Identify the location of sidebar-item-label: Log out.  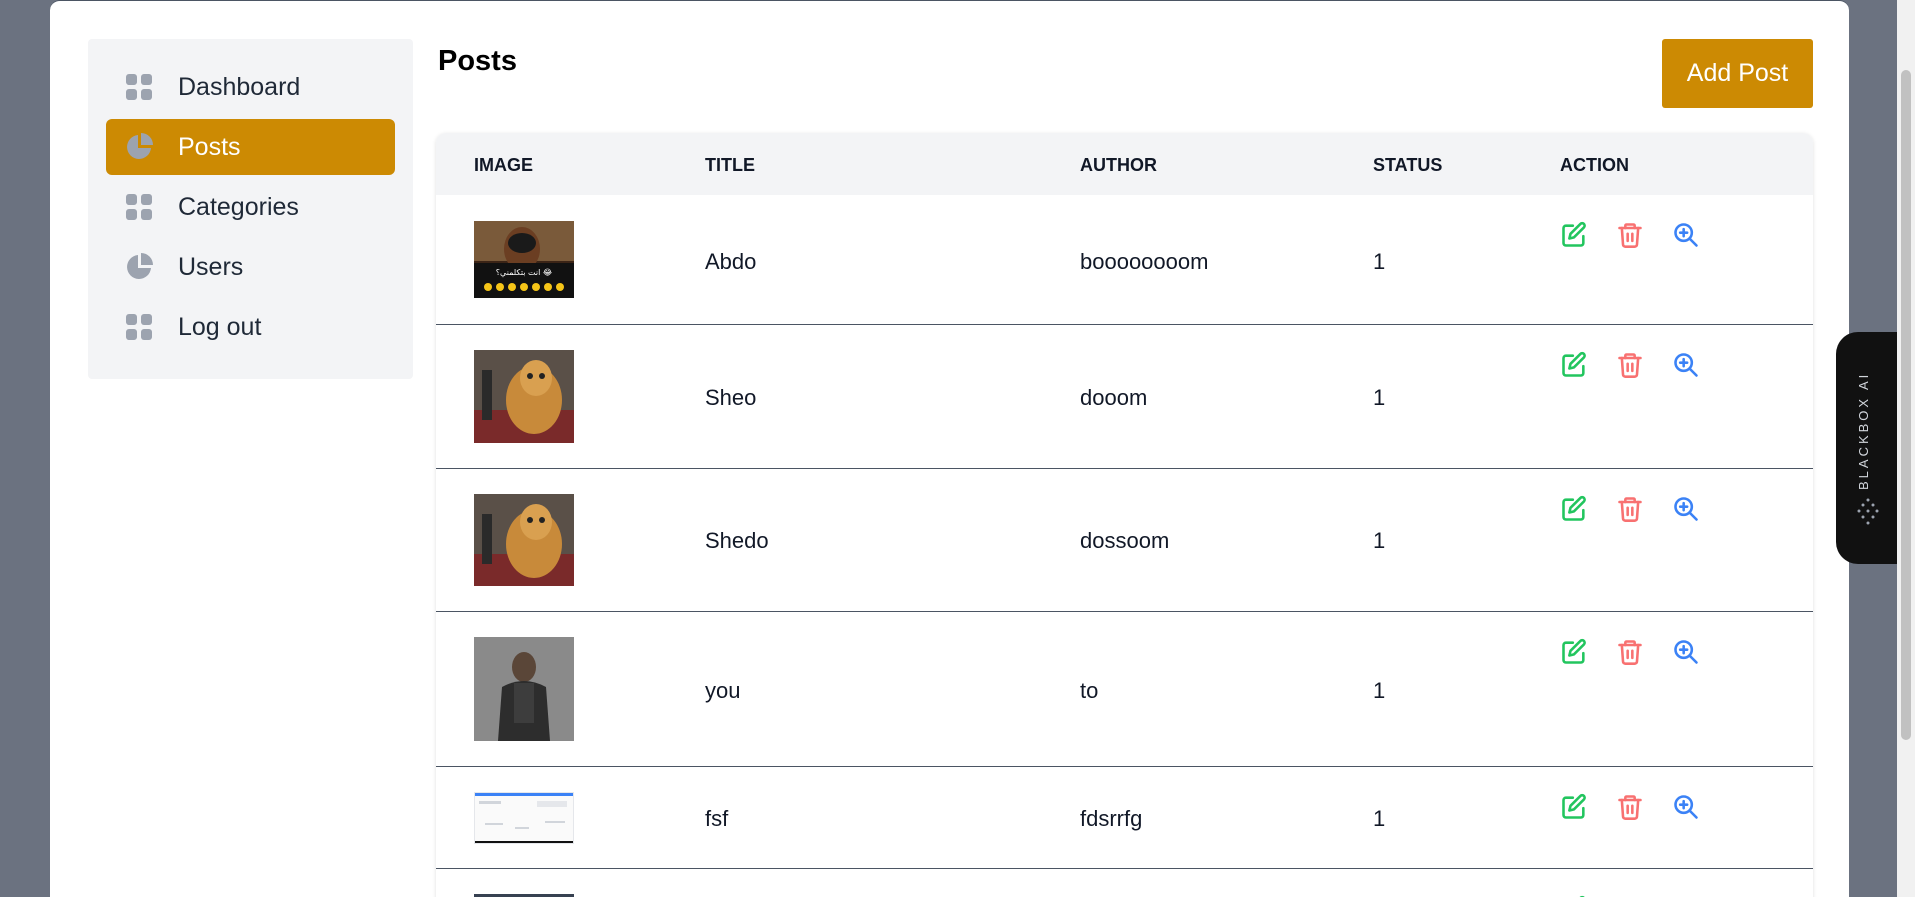
(220, 326).